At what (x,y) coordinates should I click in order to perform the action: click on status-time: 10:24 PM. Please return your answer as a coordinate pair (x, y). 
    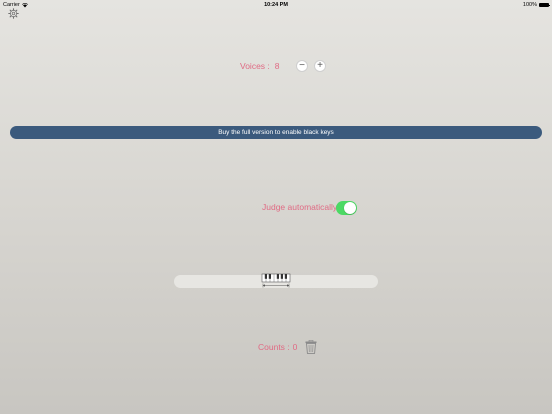
    Looking at the image, I should click on (276, 5).